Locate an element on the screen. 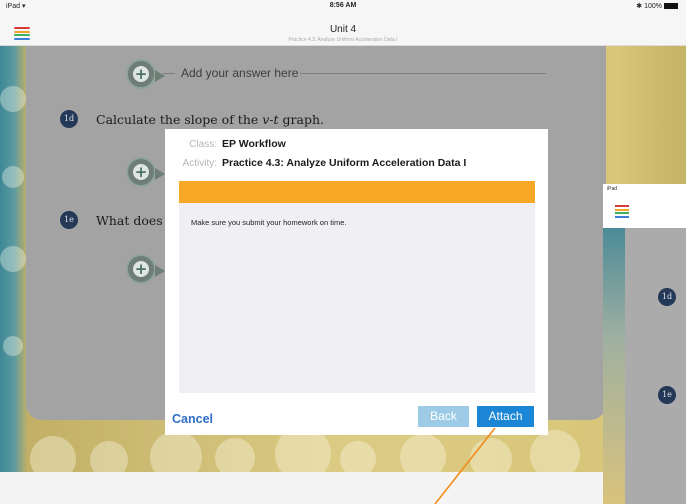 This screenshot has width=686, height=504. class-value: EP Workflow is located at coordinates (254, 144).